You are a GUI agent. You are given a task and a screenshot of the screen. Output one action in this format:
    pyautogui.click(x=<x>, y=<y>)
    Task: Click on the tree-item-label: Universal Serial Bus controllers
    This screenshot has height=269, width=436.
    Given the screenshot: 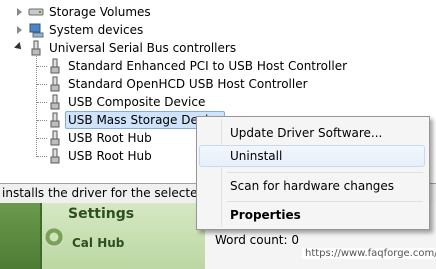 What is the action you would take?
    pyautogui.click(x=143, y=48)
    